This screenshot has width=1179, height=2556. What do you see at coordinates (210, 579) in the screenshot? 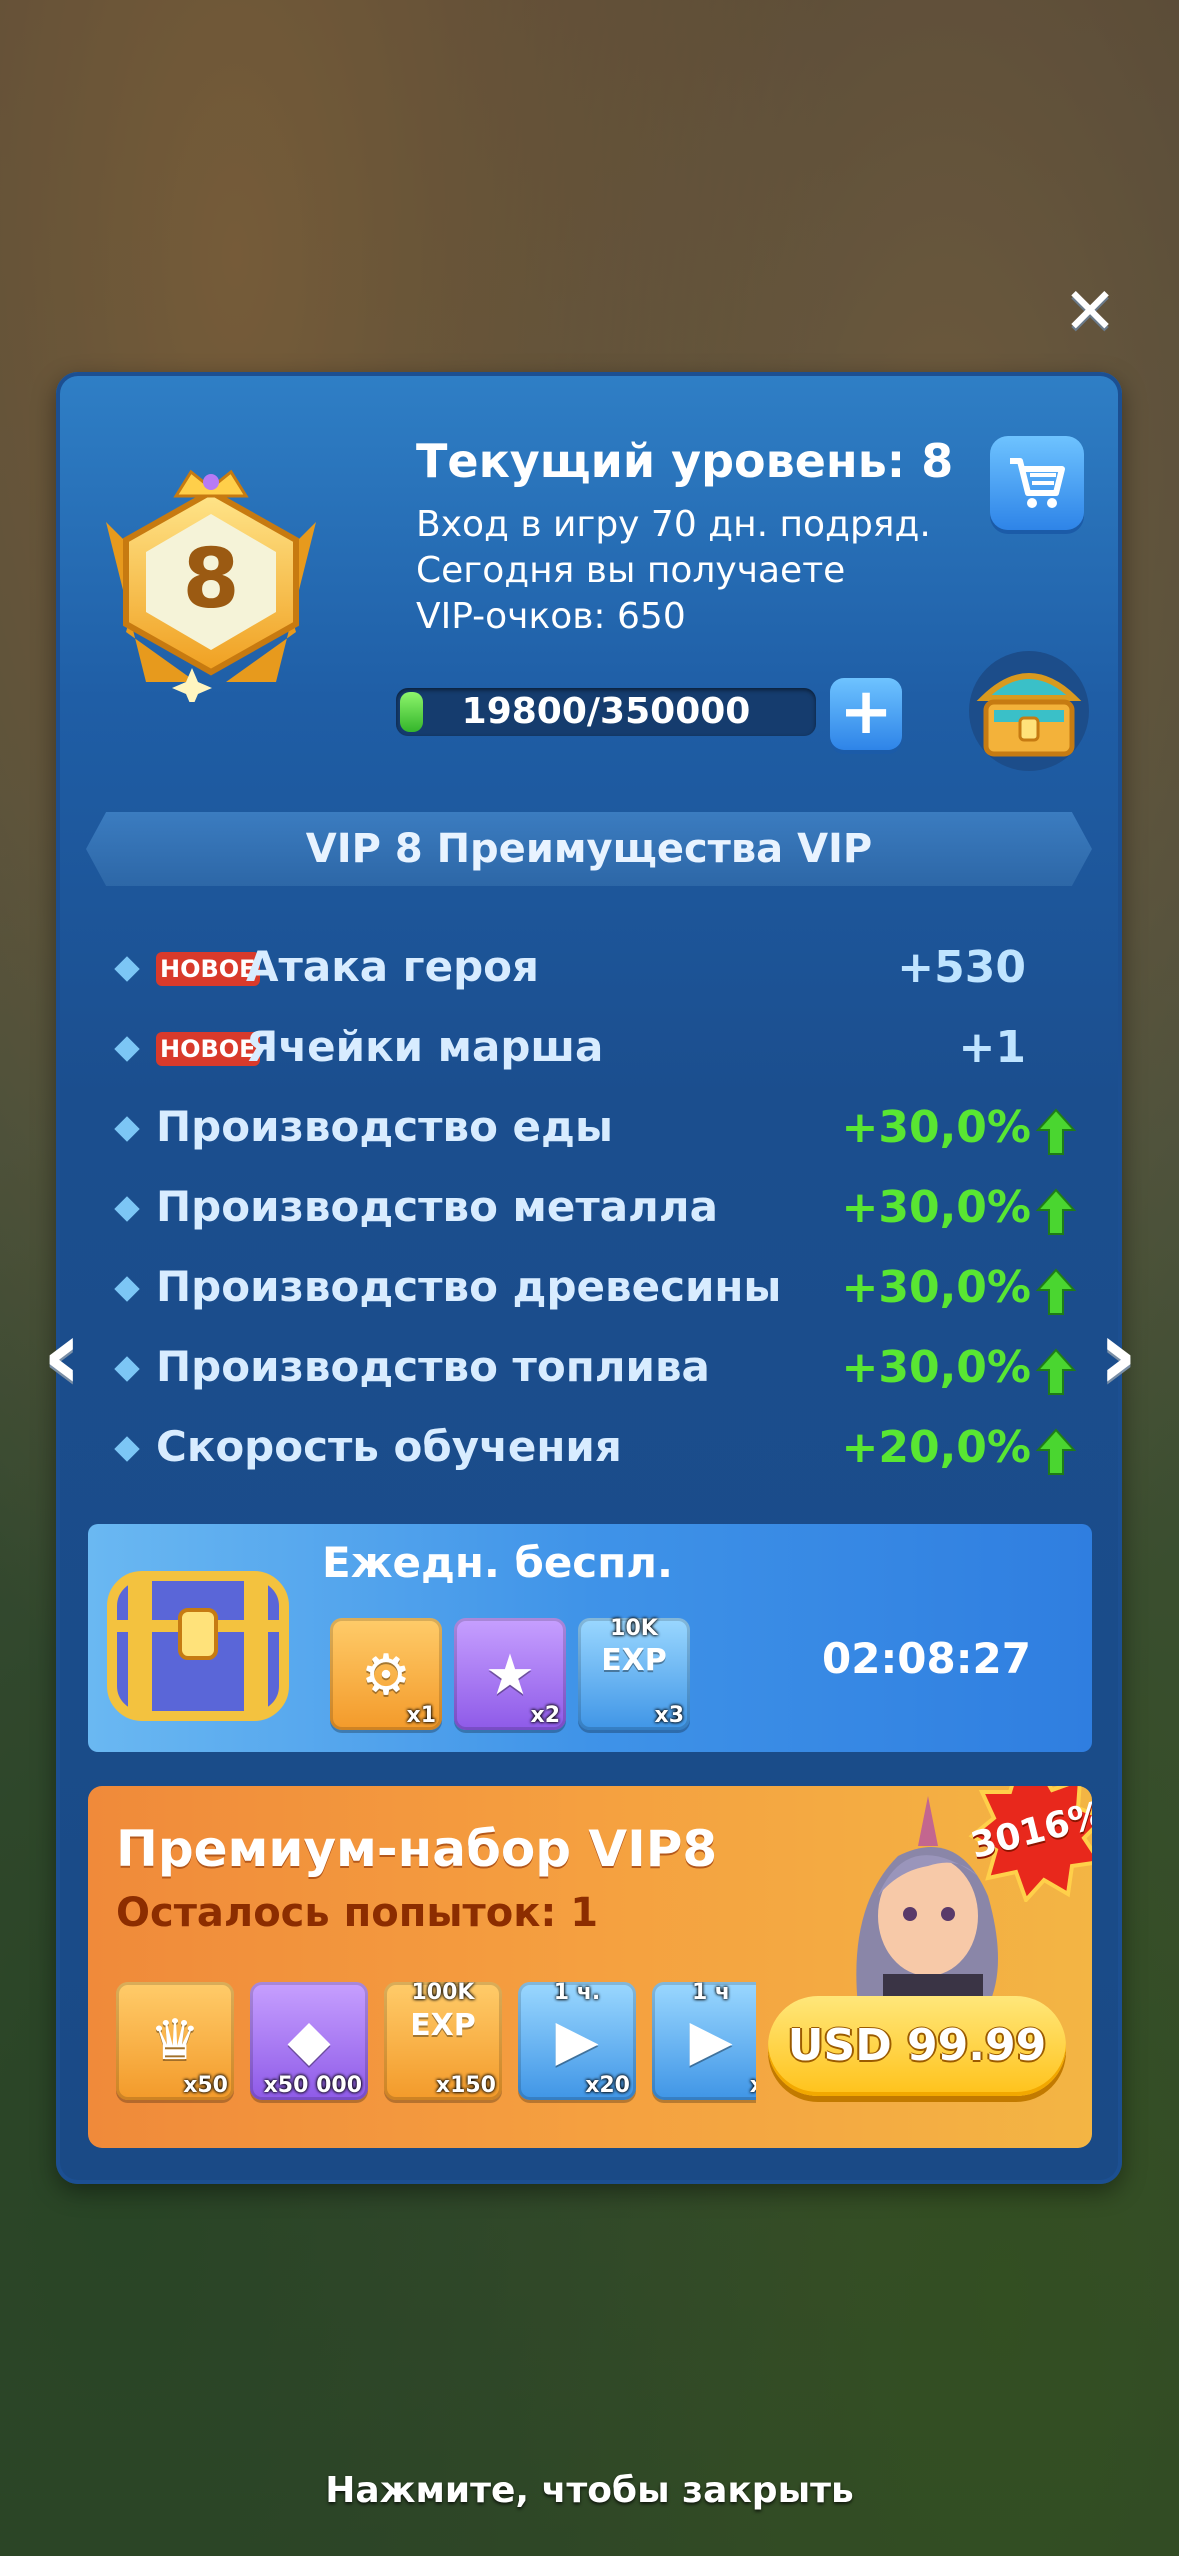
I see `badge-level-text: 8` at bounding box center [210, 579].